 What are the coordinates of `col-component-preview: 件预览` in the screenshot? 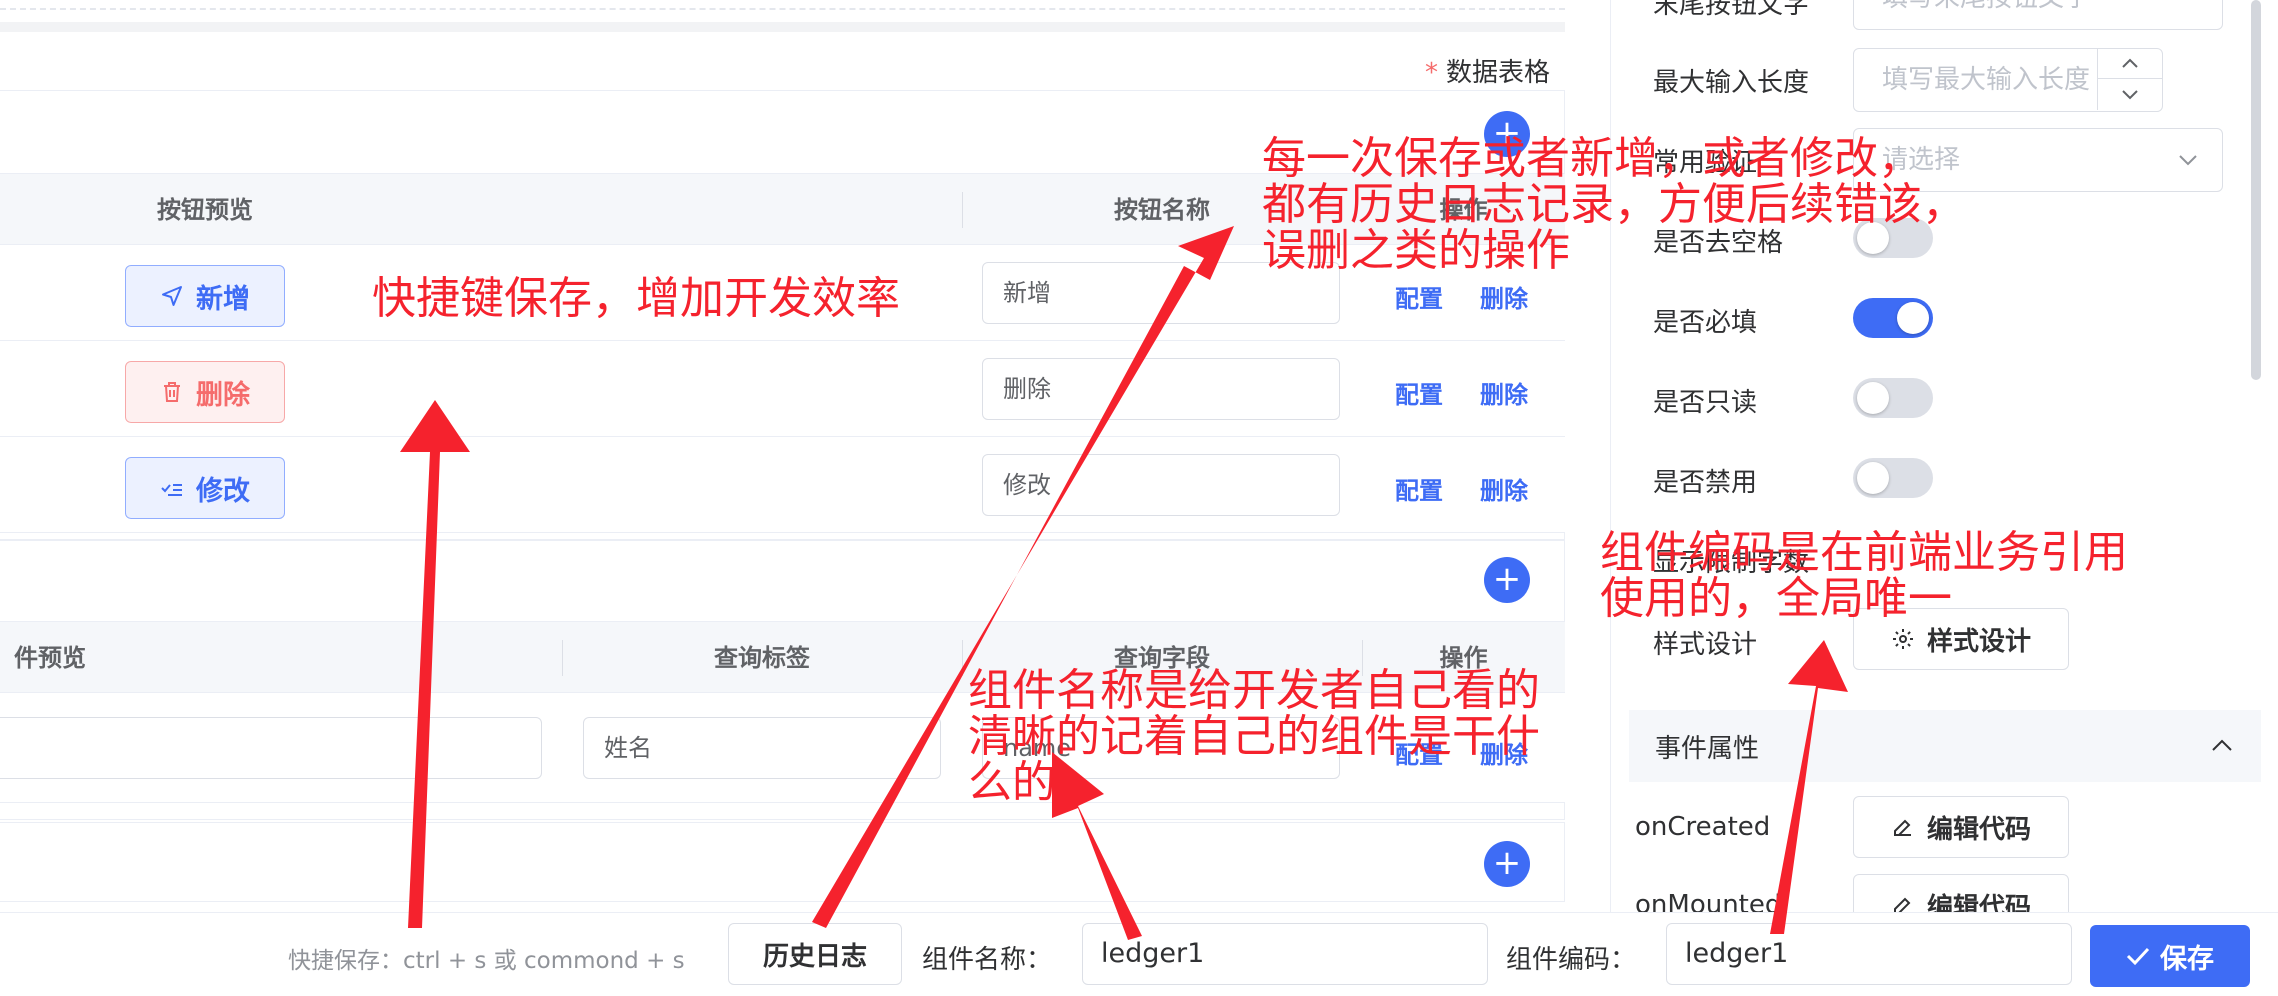 It's located at (50, 658).